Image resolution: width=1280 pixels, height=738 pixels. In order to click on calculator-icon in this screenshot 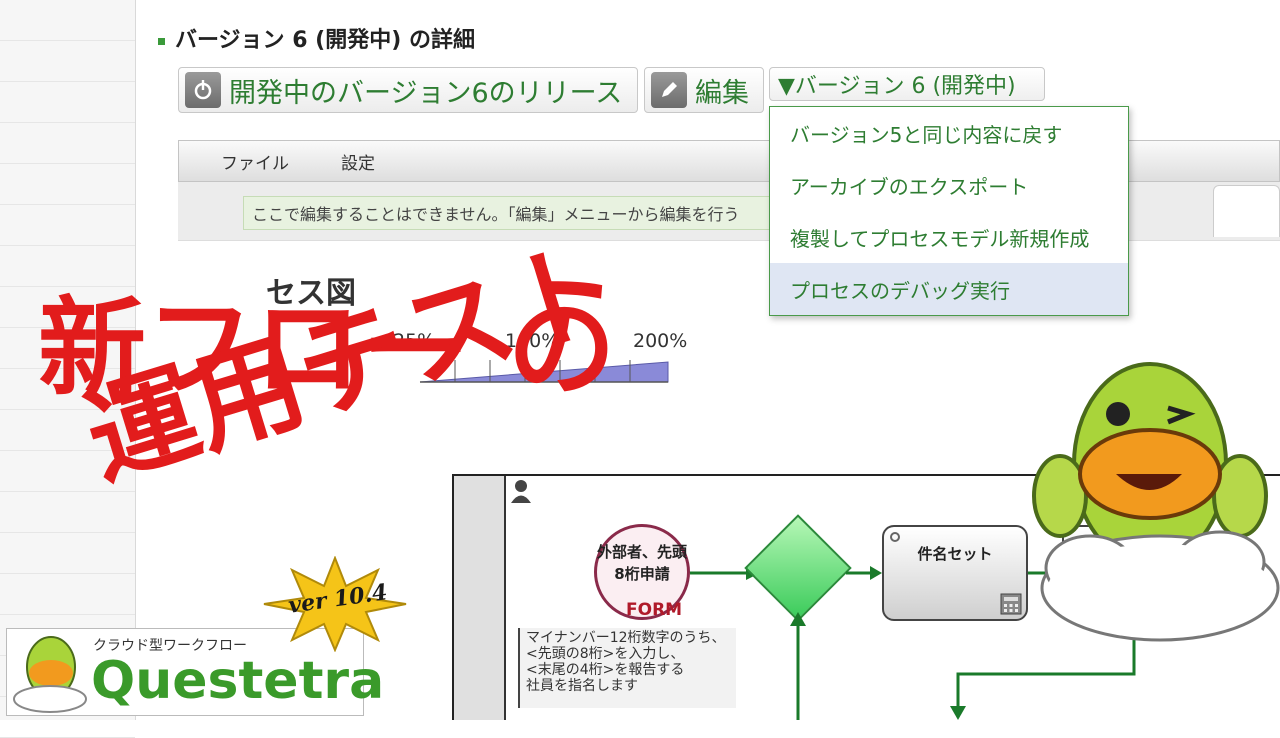, I will do `click(1011, 604)`.